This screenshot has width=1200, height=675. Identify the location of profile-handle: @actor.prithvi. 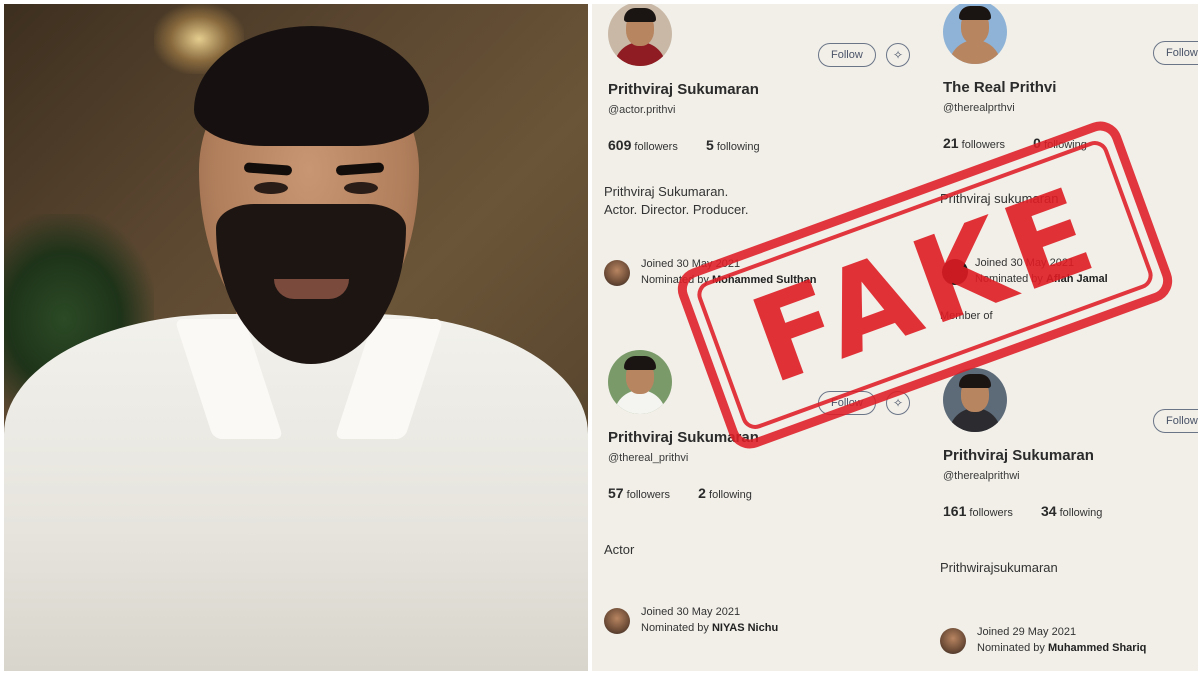
(642, 110).